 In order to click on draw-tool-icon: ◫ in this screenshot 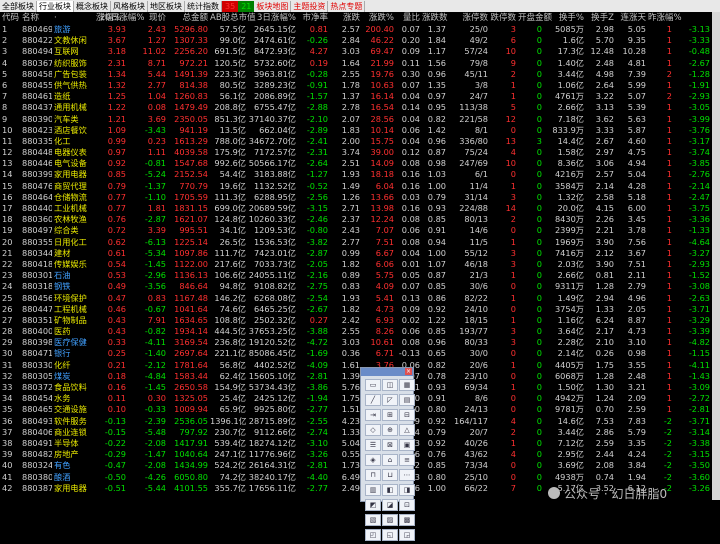, I will do `click(390, 385)`.